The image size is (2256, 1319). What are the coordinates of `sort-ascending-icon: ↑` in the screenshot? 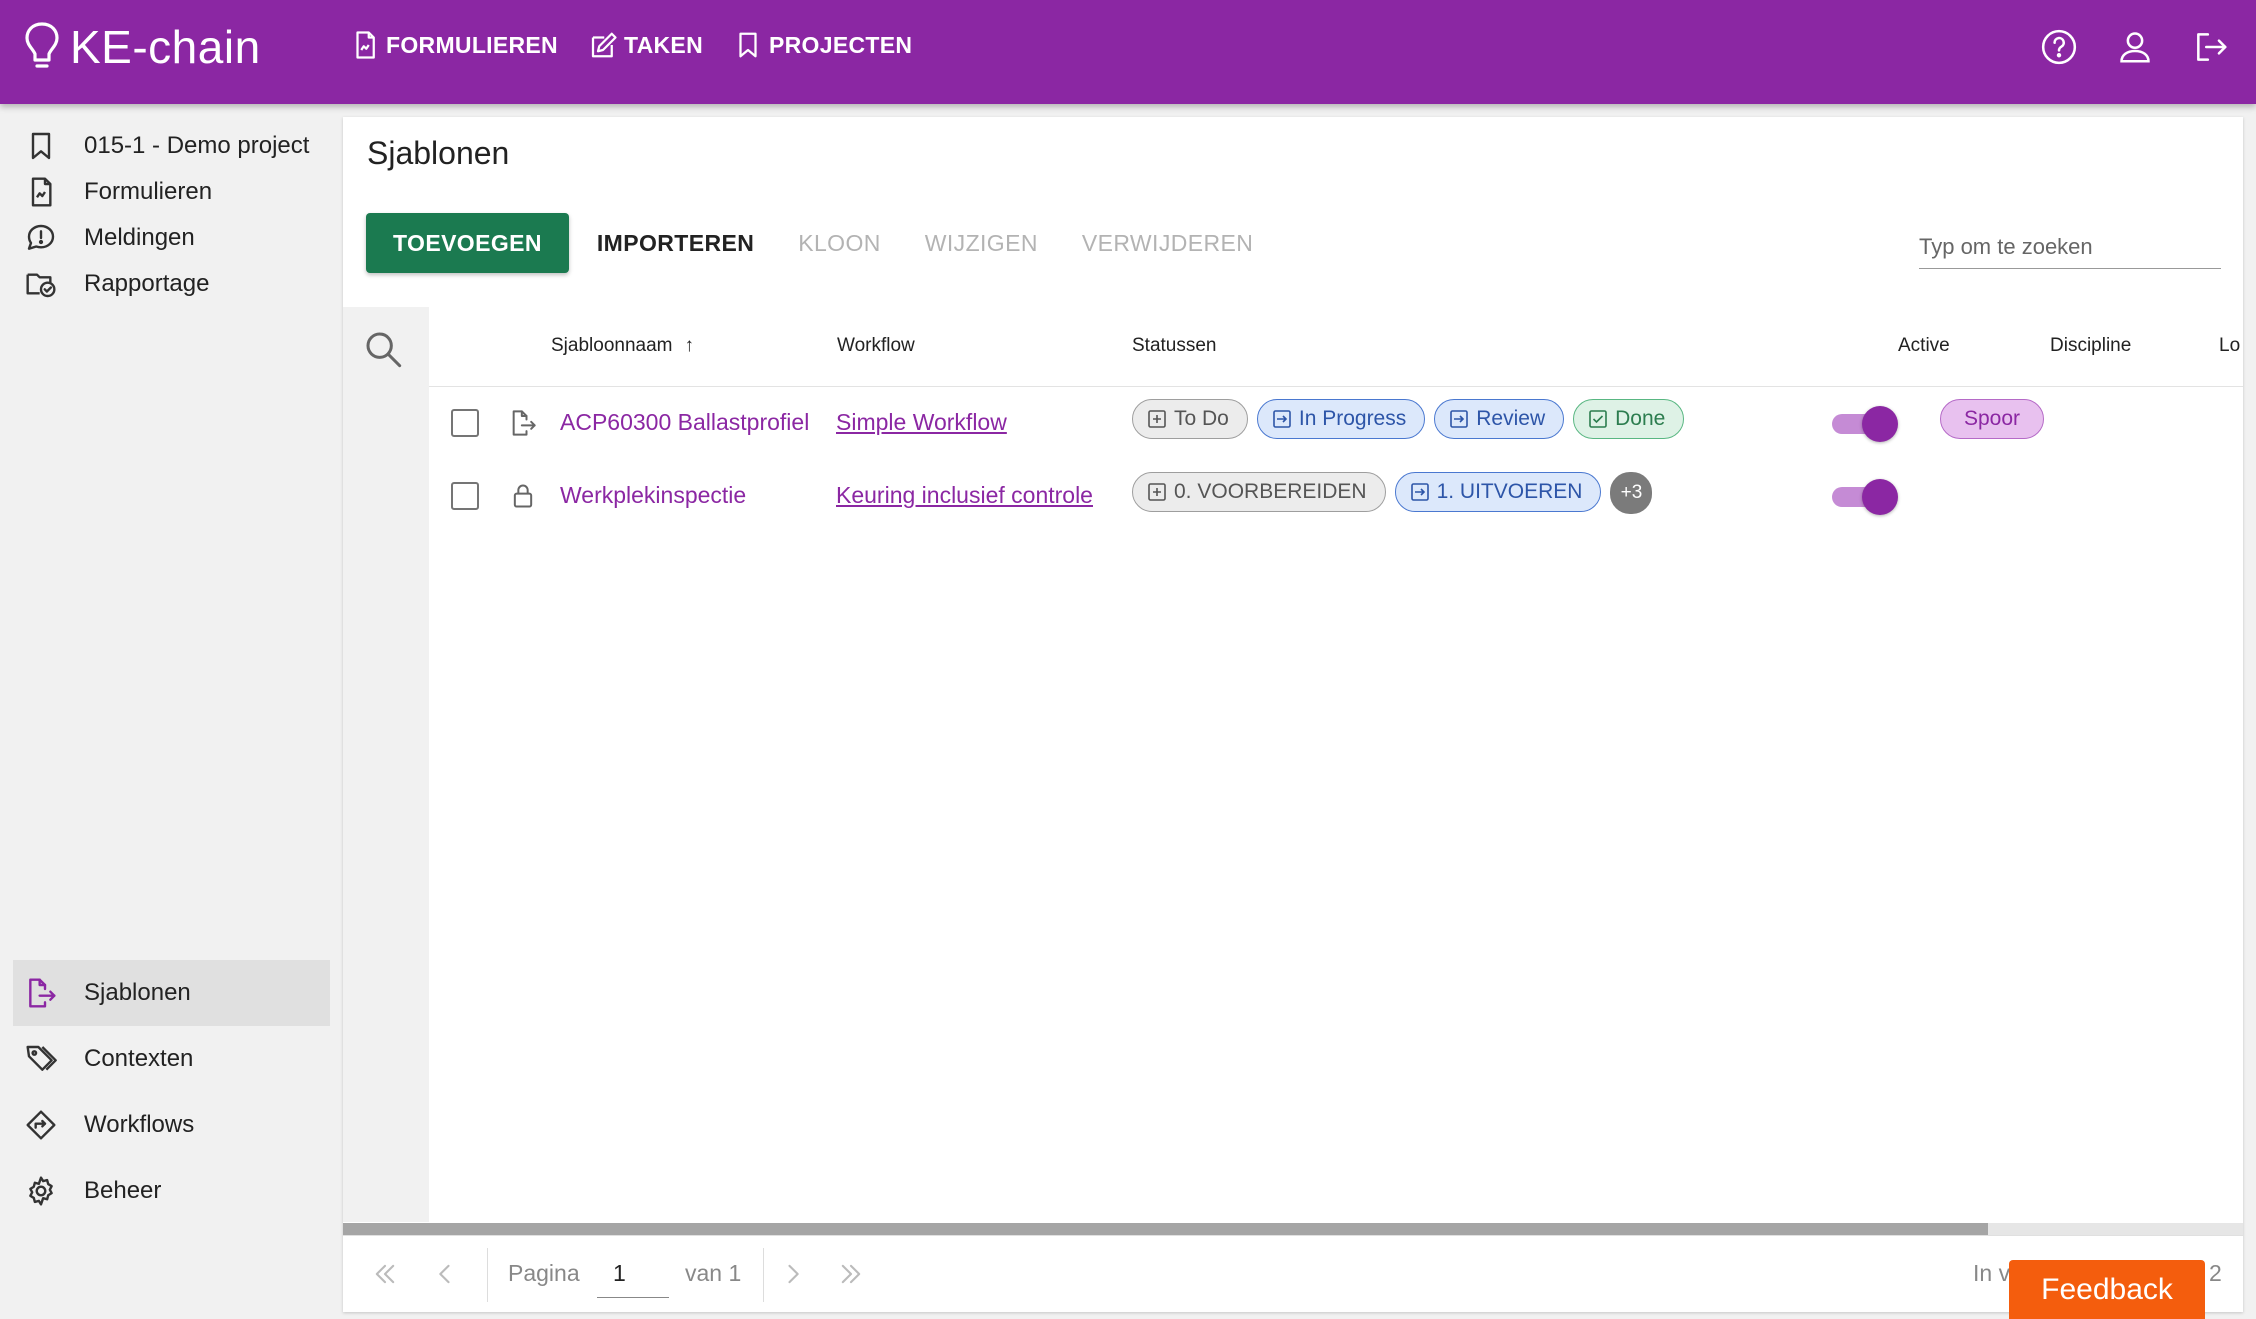 It's located at (689, 345).